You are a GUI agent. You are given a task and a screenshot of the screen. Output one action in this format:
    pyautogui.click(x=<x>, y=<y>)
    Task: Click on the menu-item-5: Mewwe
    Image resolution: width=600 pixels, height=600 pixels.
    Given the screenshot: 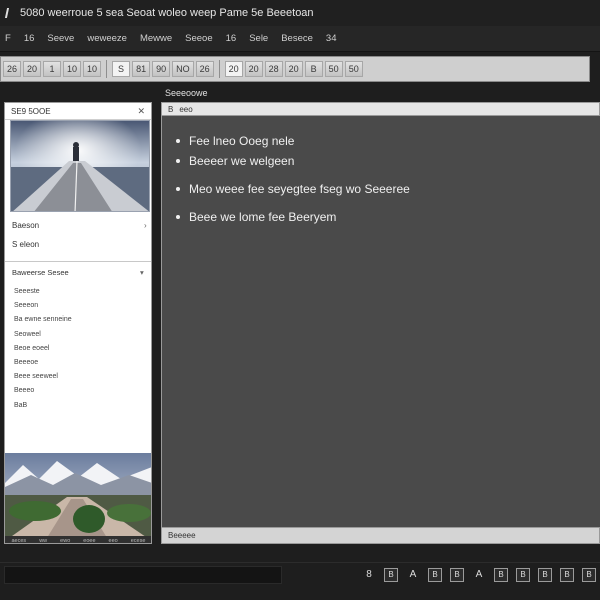 What is the action you would take?
    pyautogui.click(x=156, y=38)
    